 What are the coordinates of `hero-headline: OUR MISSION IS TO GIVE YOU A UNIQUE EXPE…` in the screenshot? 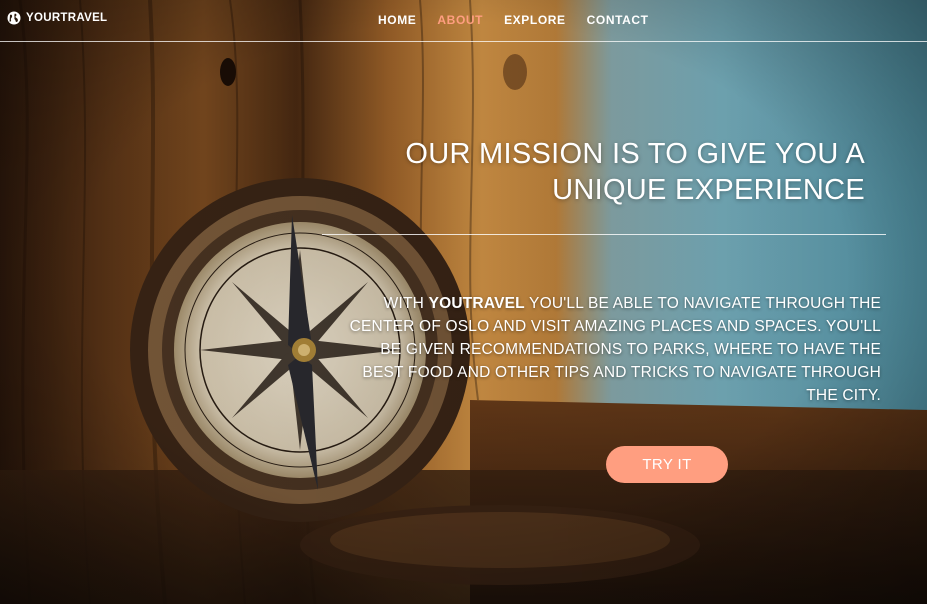 It's located at (635, 172).